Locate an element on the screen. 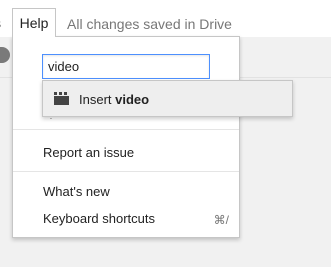 This screenshot has height=267, width=331. menu-help-label: Help is located at coordinates (34, 23).